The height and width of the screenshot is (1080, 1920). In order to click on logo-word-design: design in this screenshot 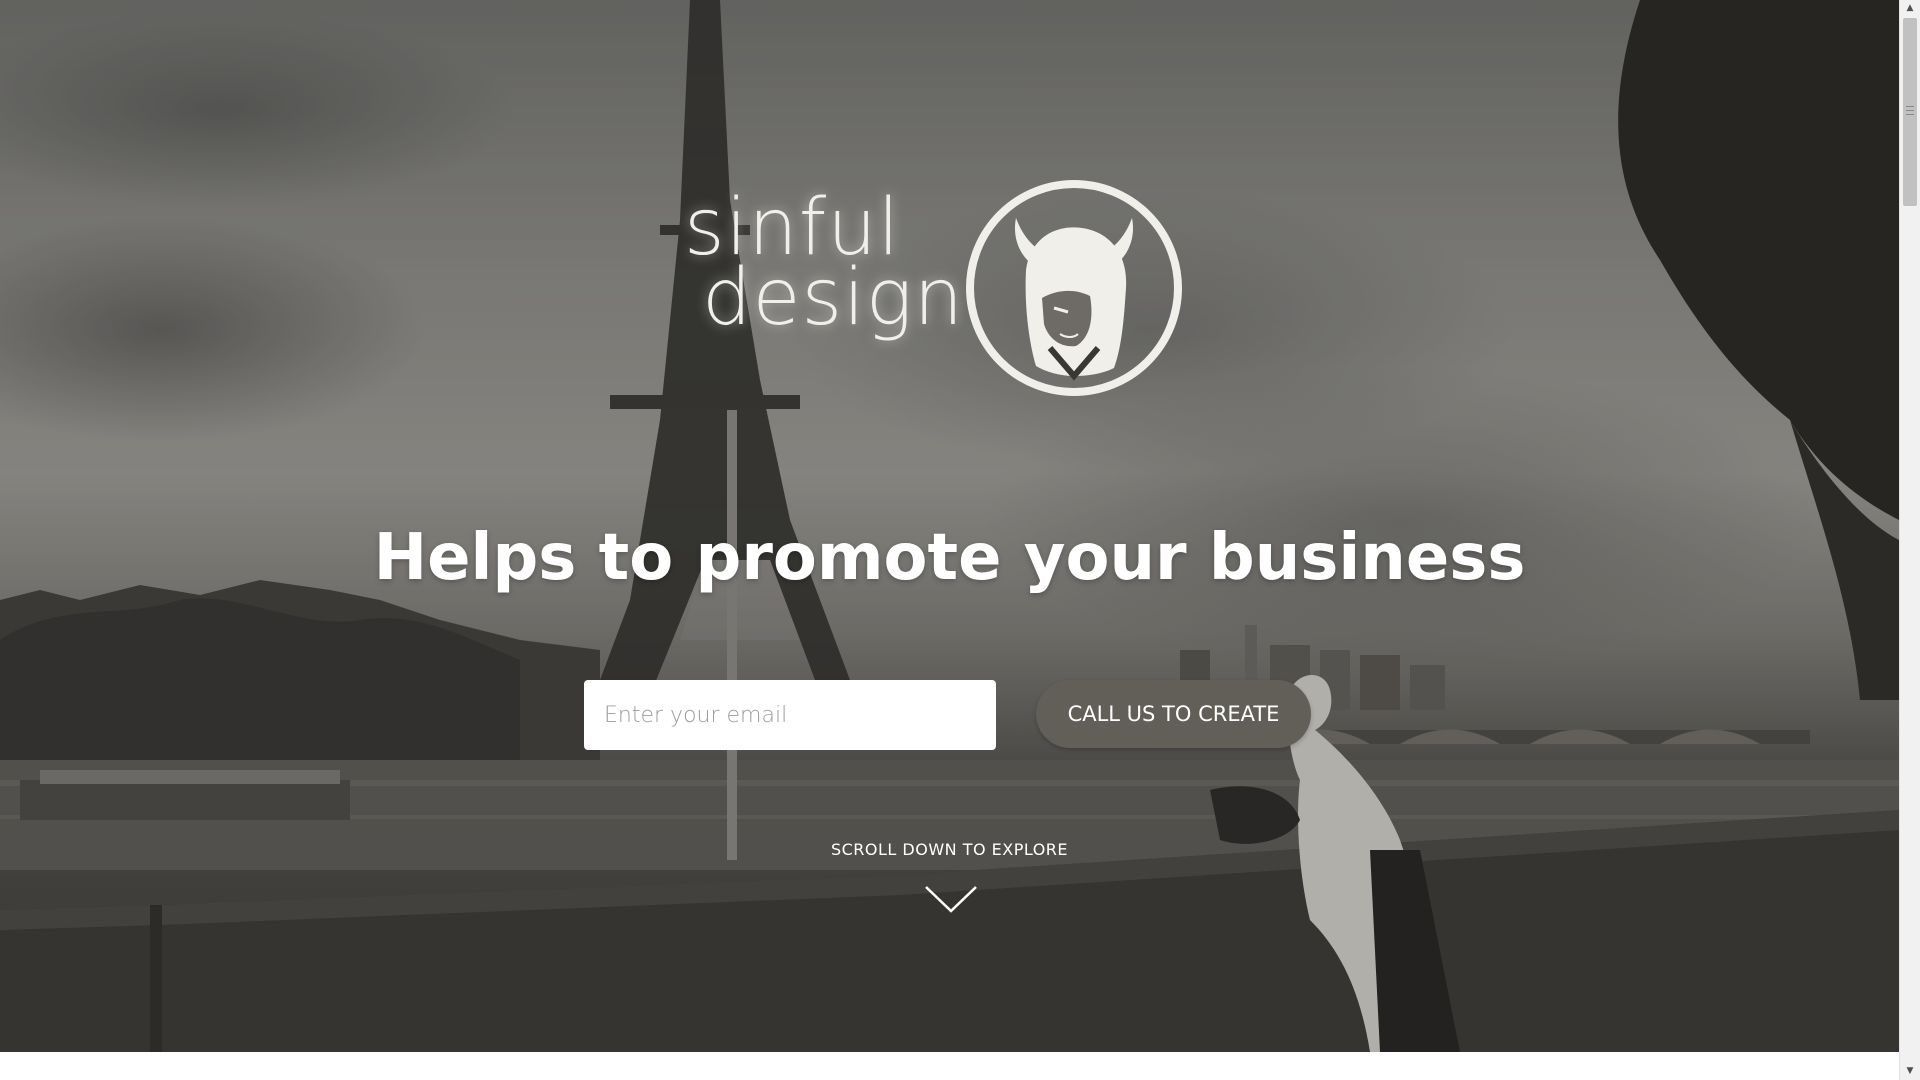, I will do `click(833, 298)`.